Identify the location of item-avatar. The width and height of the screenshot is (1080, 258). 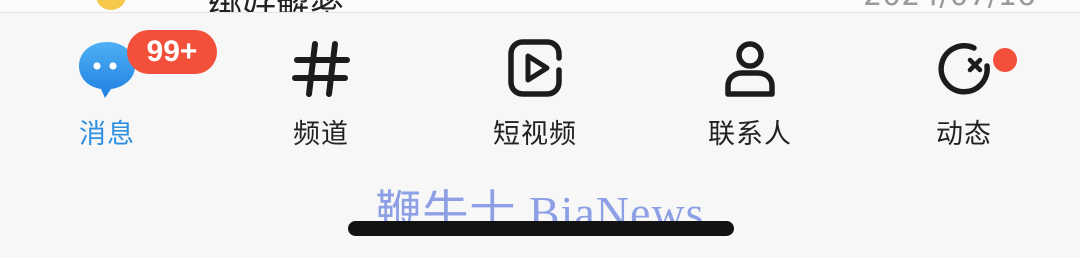
(111, 5).